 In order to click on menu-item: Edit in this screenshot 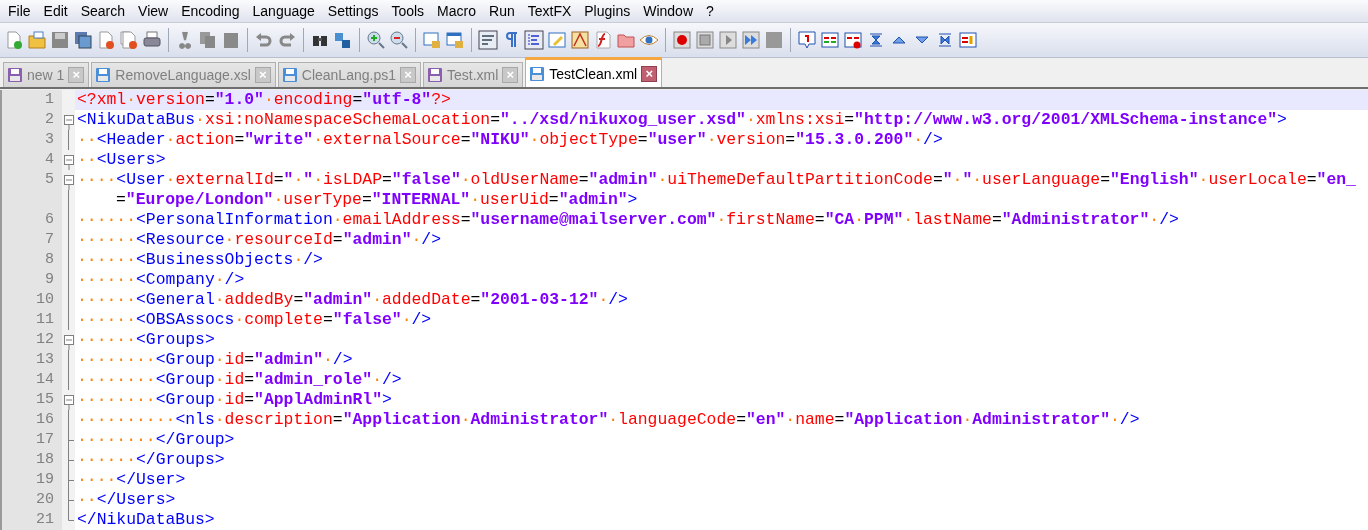, I will do `click(56, 11)`.